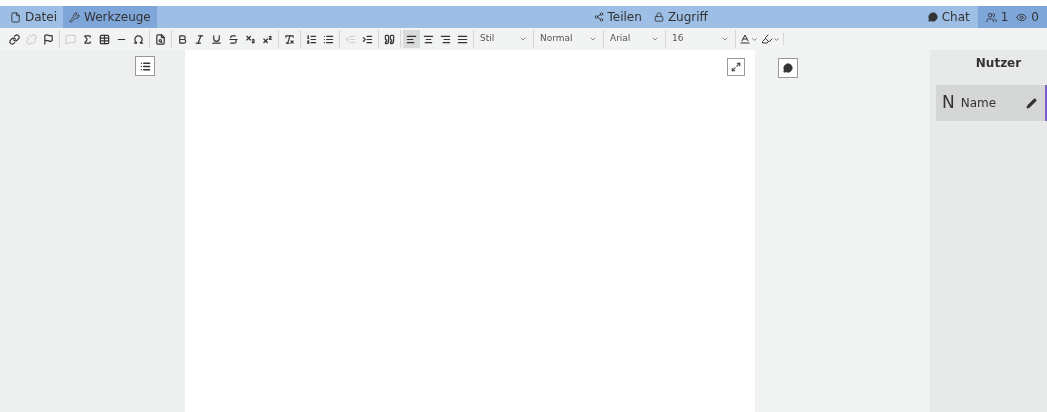 Image resolution: width=1047 pixels, height=412 pixels. Describe the element at coordinates (504, 39) in the screenshot. I see `toolbar-dropdown: Stil` at that location.